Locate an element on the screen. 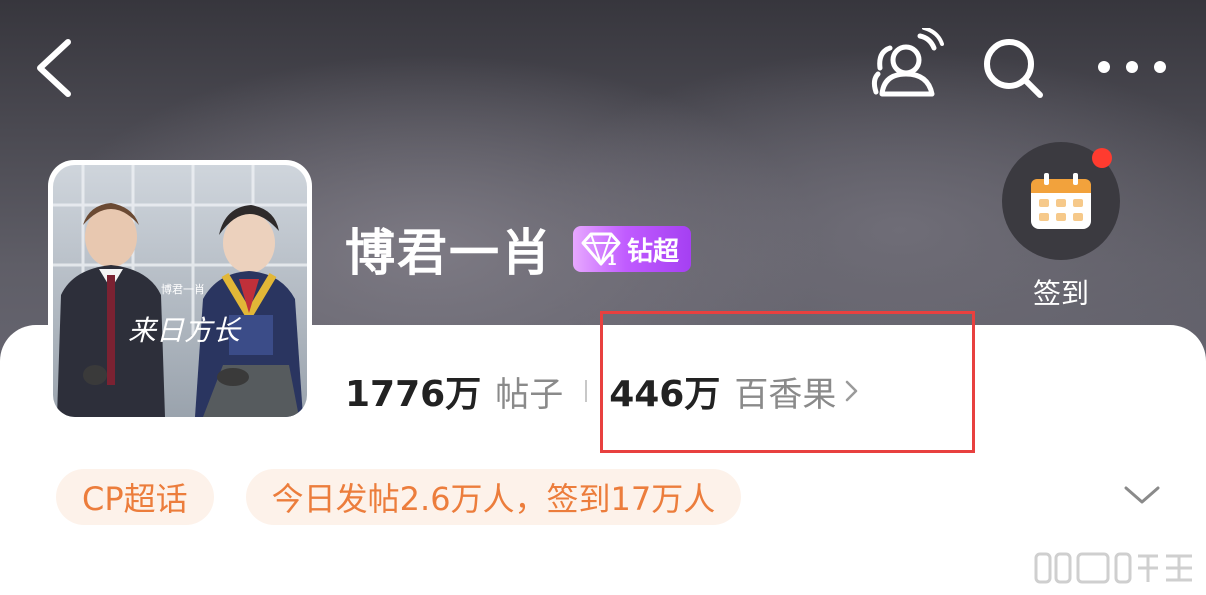  topic-avatar: 来日方长 博君一肖 is located at coordinates (180, 291).